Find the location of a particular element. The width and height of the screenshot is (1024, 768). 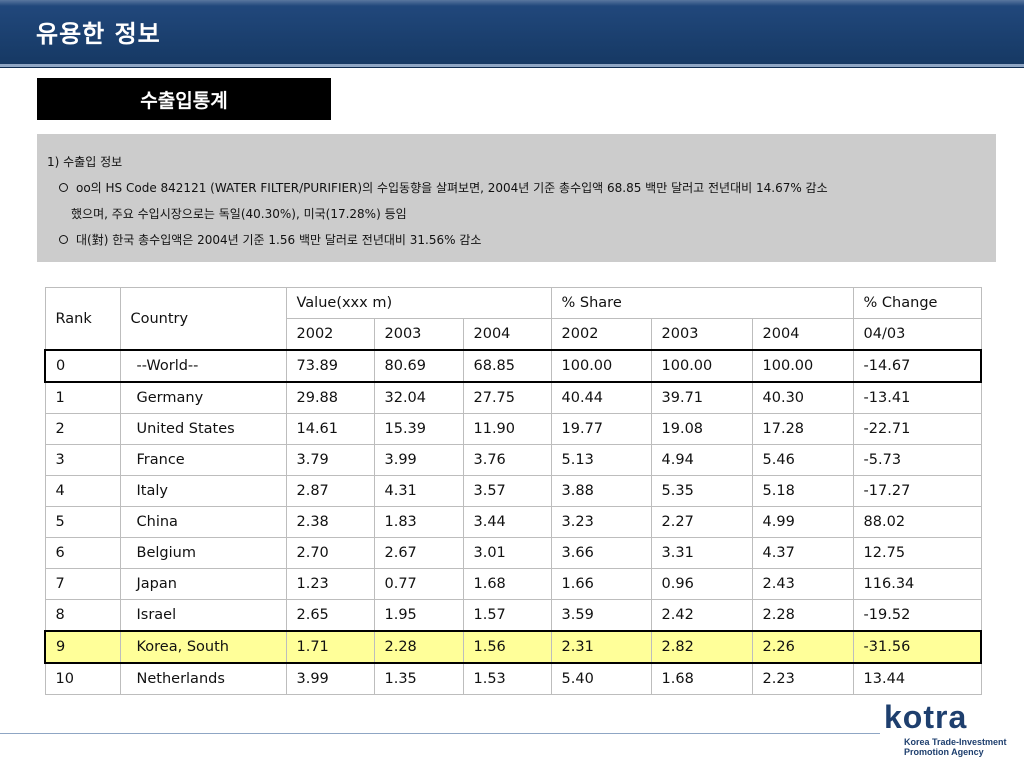

cell-share-2003: 100.00 is located at coordinates (701, 366).